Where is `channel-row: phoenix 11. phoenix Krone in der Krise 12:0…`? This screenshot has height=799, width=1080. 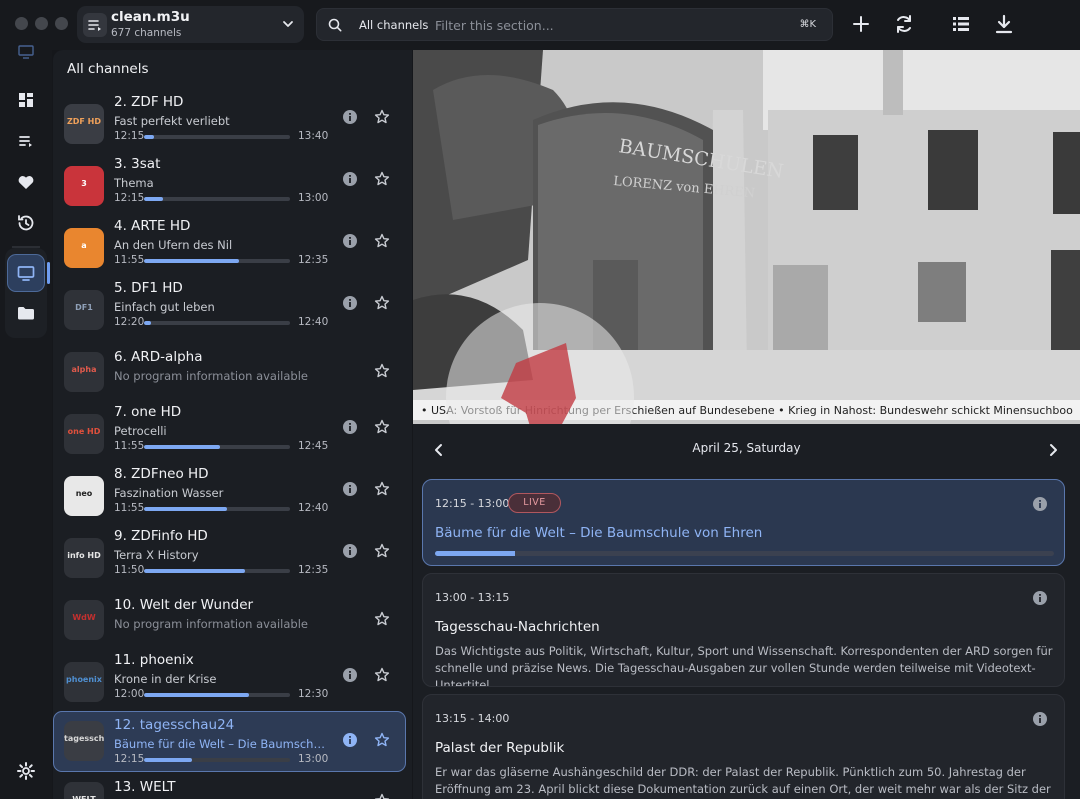 channel-row: phoenix 11. phoenix Krone in der Krise 12:0… is located at coordinates (230, 683).